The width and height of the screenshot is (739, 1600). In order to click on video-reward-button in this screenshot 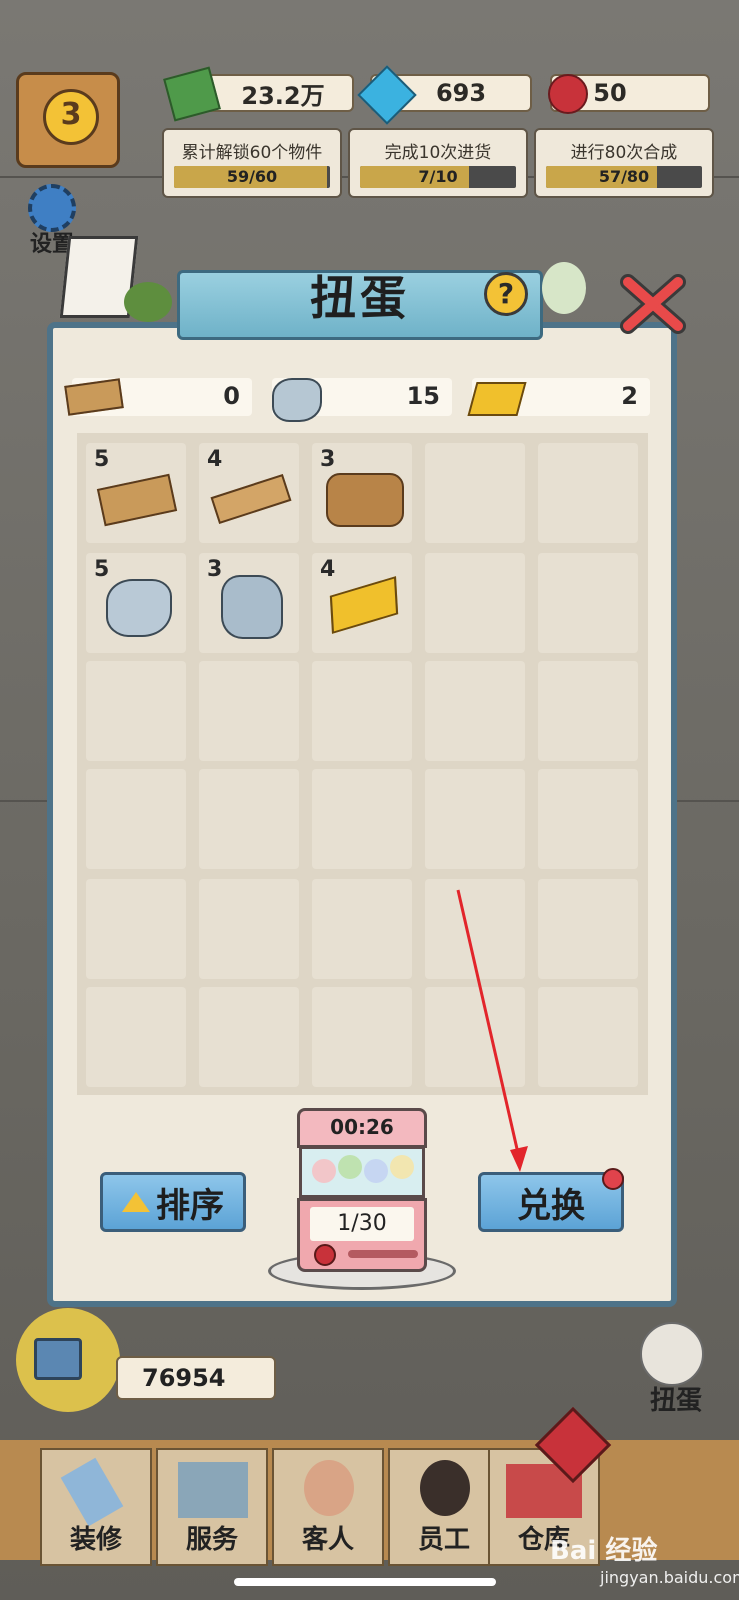, I will do `click(68, 1360)`.